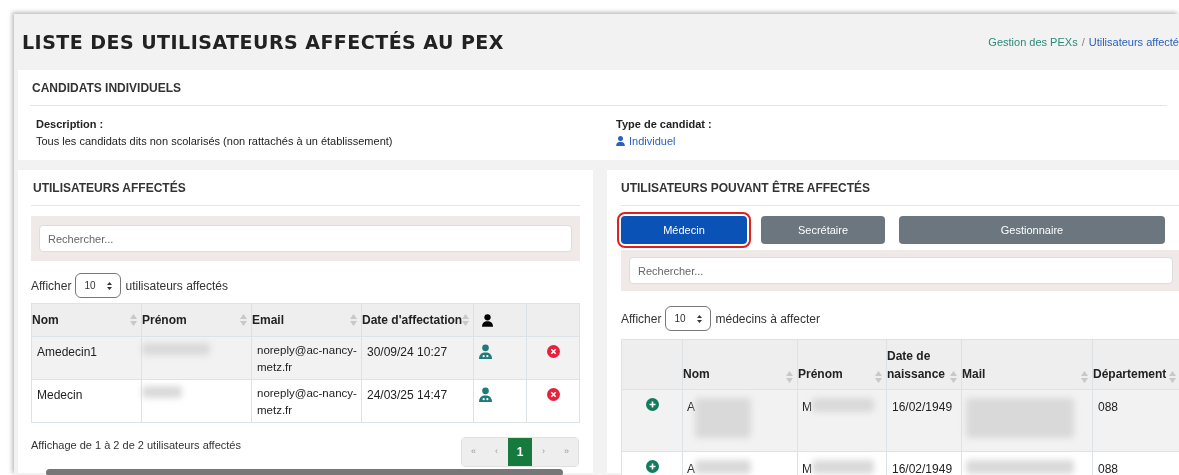 This screenshot has width=1179, height=475. Describe the element at coordinates (70, 124) in the screenshot. I see `field-label: Description :` at that location.